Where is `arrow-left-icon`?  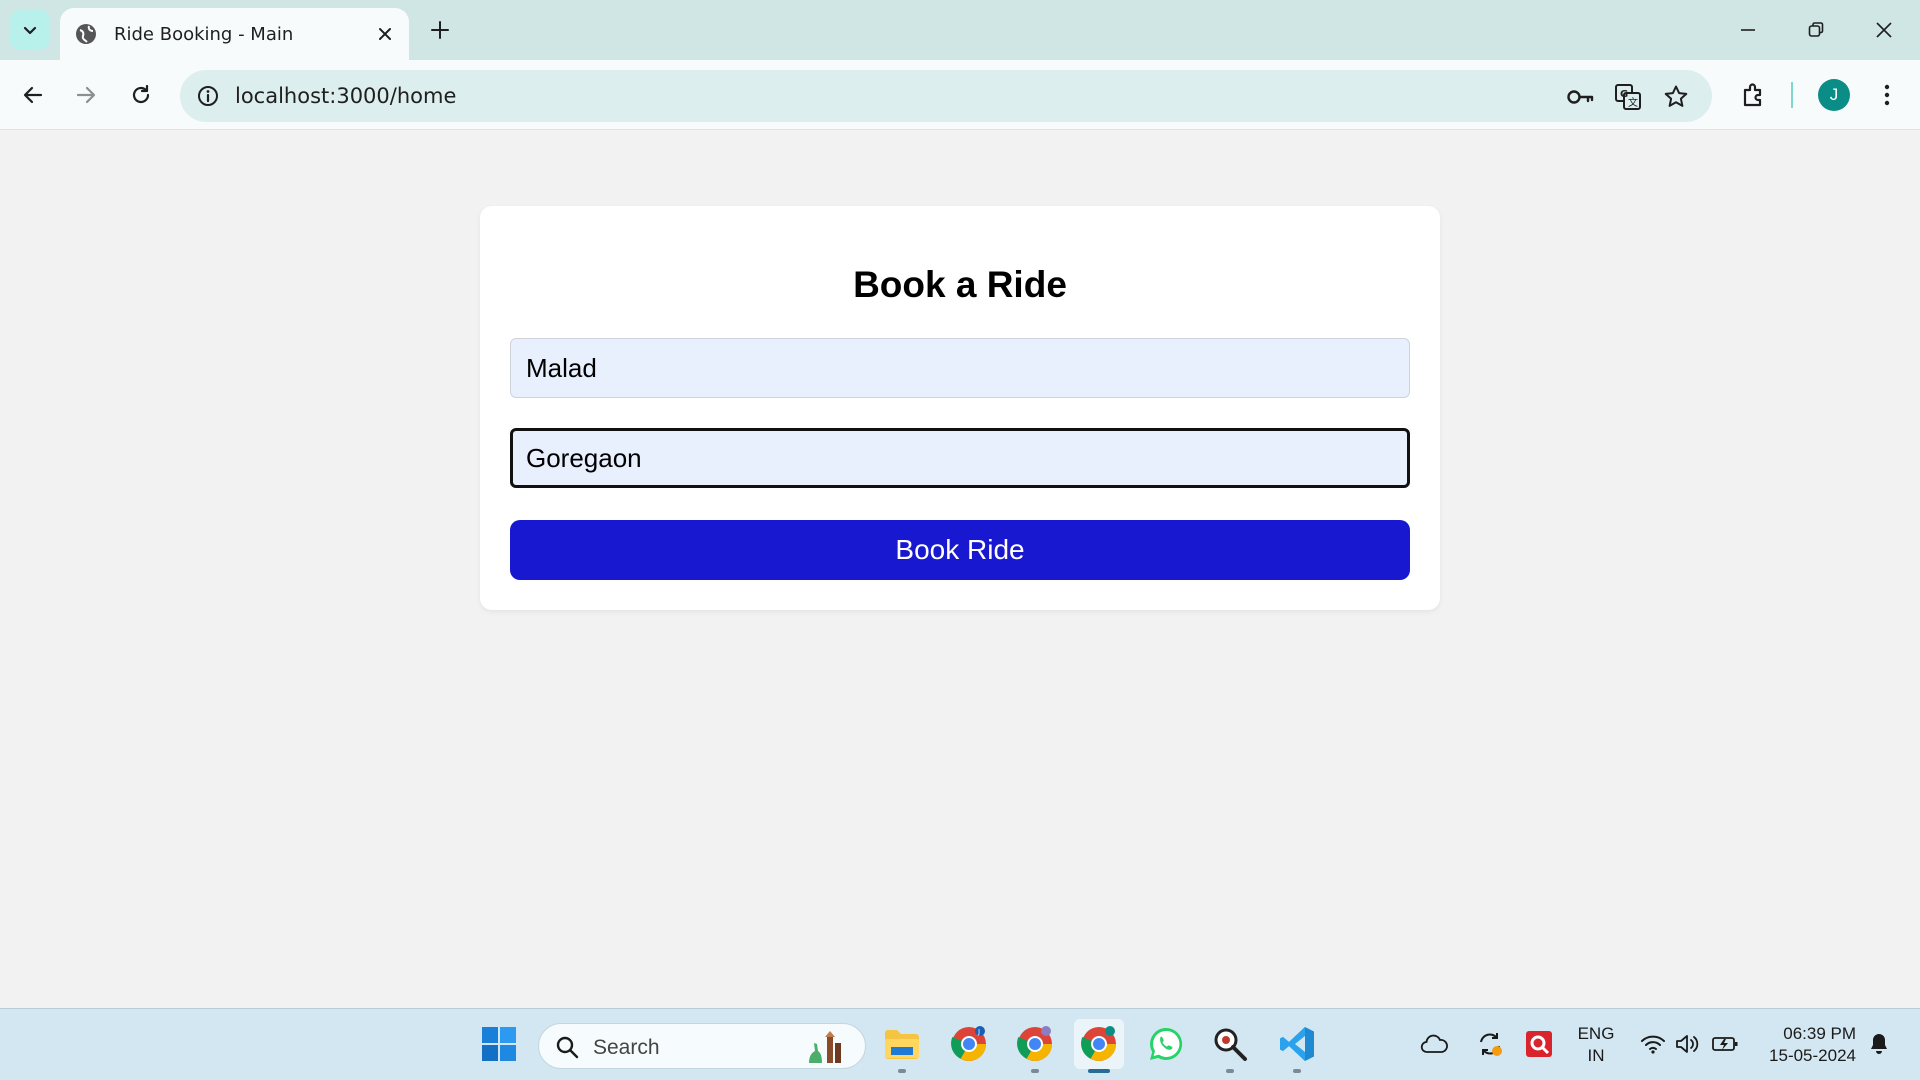
arrow-left-icon is located at coordinates (33, 95).